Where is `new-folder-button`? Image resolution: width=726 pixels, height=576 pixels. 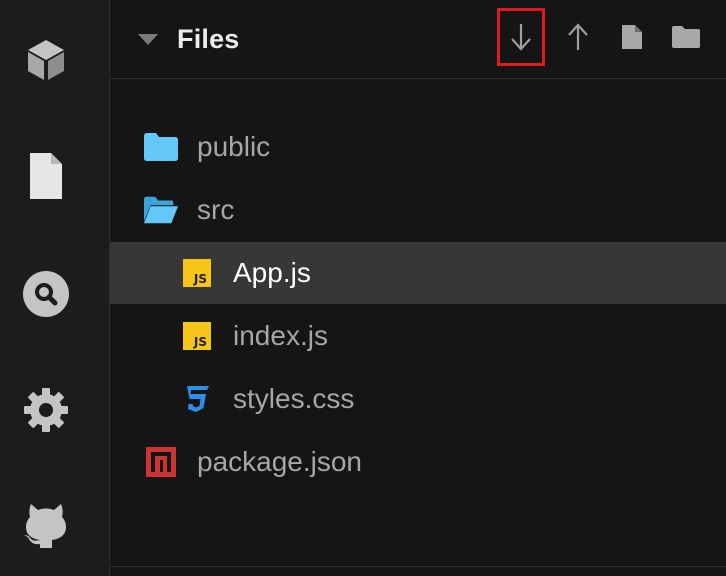
new-folder-button is located at coordinates (686, 37).